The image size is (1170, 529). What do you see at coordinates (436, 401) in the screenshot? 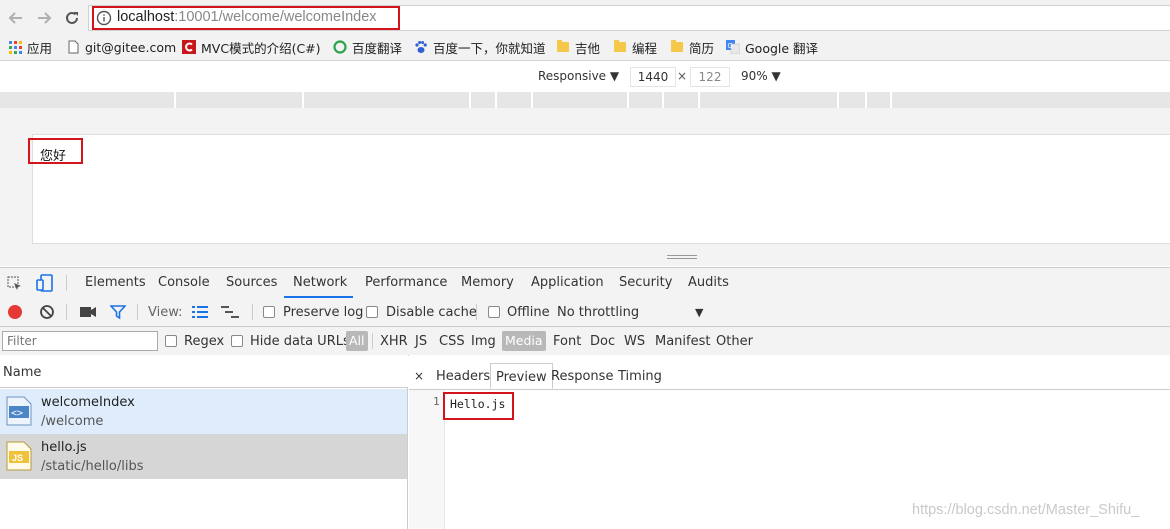
I see `line-number: 1` at bounding box center [436, 401].